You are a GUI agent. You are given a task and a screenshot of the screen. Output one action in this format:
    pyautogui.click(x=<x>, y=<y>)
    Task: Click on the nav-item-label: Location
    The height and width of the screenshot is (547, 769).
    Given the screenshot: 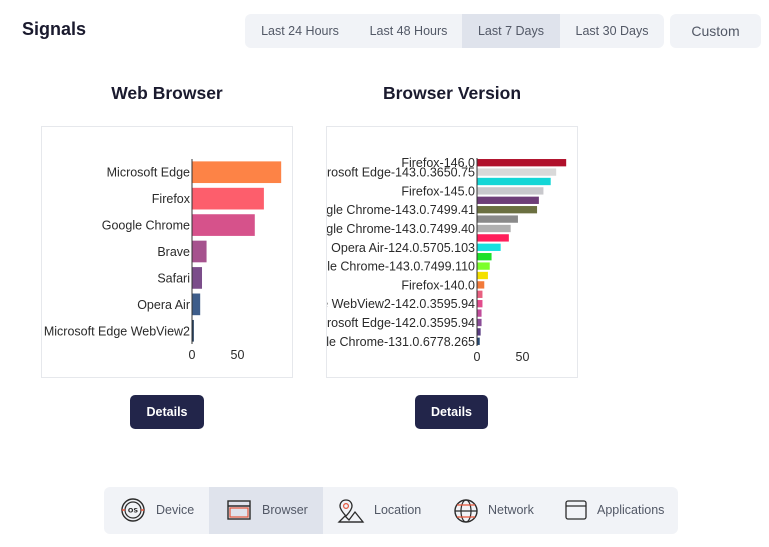 What is the action you would take?
    pyautogui.click(x=398, y=510)
    